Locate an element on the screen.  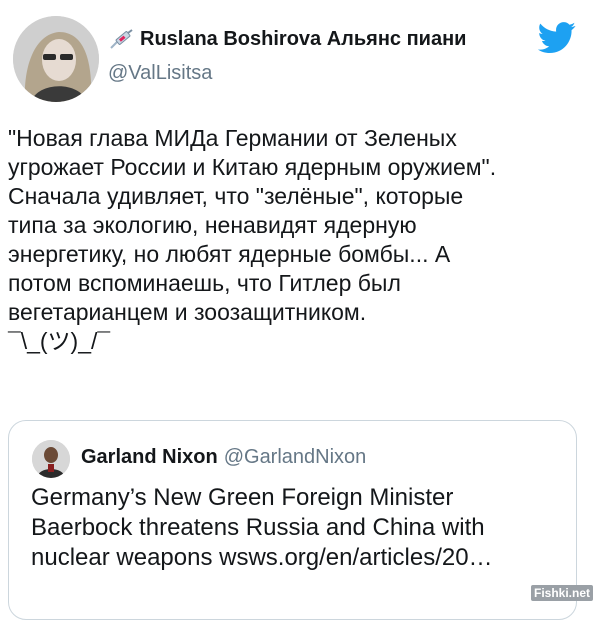
quoted-author-handle: @GarlandNixon is located at coordinates (295, 457).